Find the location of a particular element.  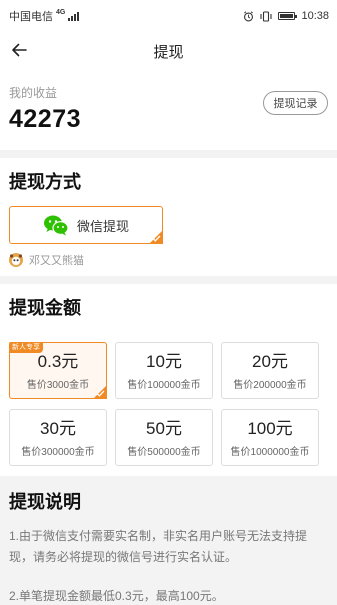

explain-section-title: 提现说明 is located at coordinates (45, 502).